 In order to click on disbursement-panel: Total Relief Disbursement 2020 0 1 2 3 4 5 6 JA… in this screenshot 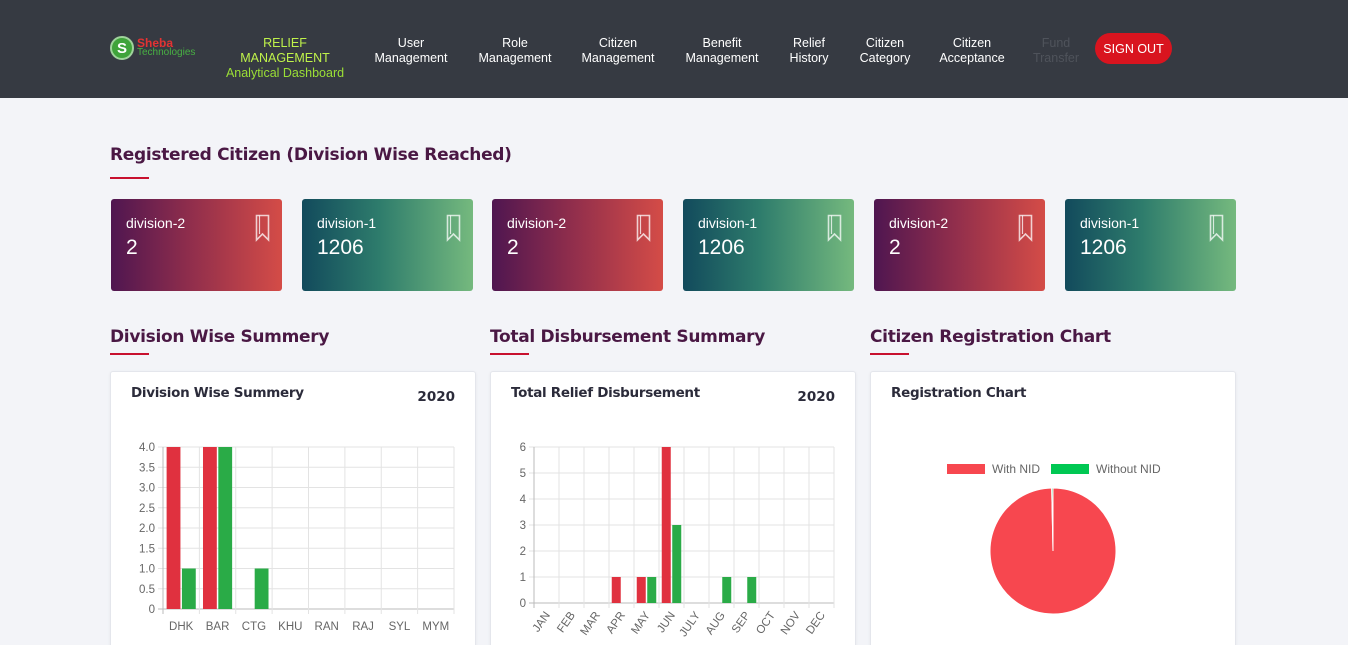, I will do `click(673, 508)`.